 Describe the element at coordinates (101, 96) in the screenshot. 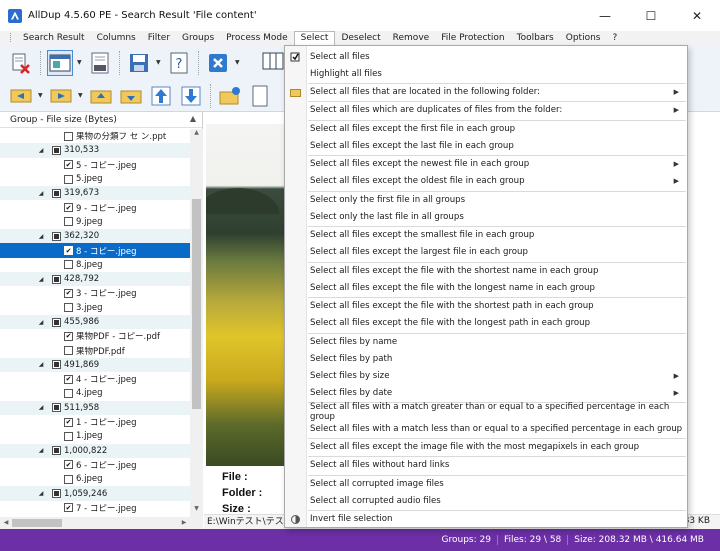

I see `folder-up-icon` at that location.